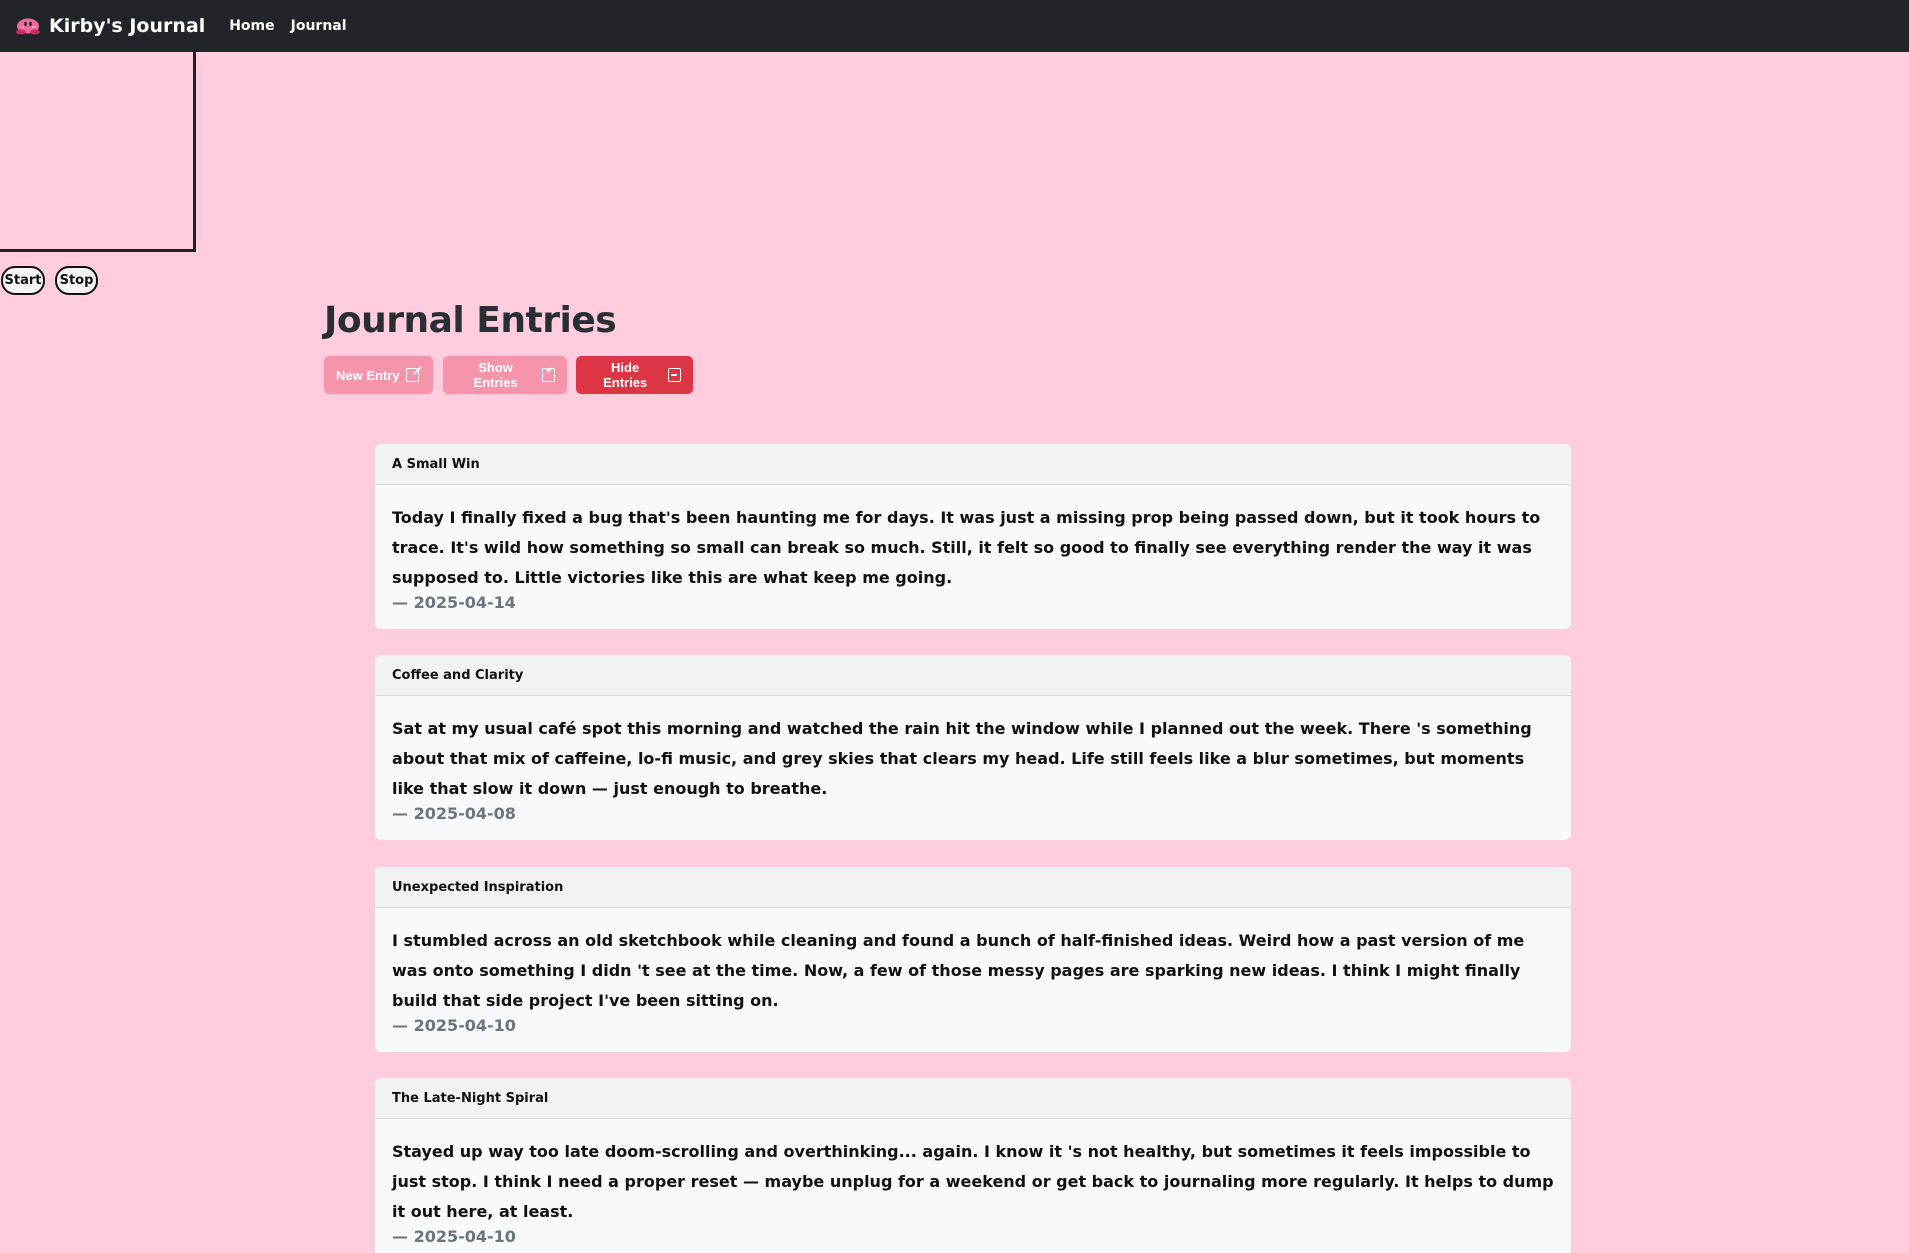  Describe the element at coordinates (973, 1098) in the screenshot. I see `entry-title: The Late-Night Spiral` at that location.